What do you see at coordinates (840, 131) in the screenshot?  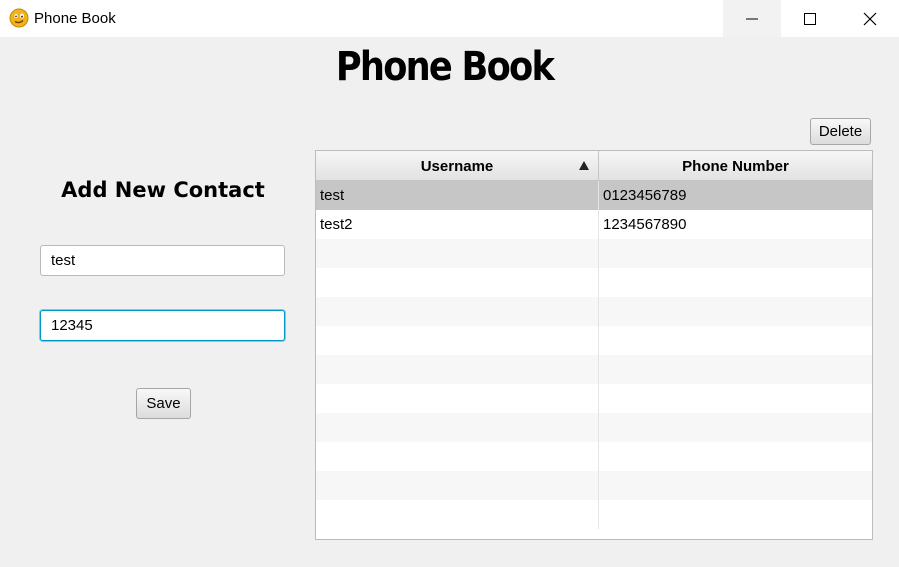 I see `delete-button: Delete` at bounding box center [840, 131].